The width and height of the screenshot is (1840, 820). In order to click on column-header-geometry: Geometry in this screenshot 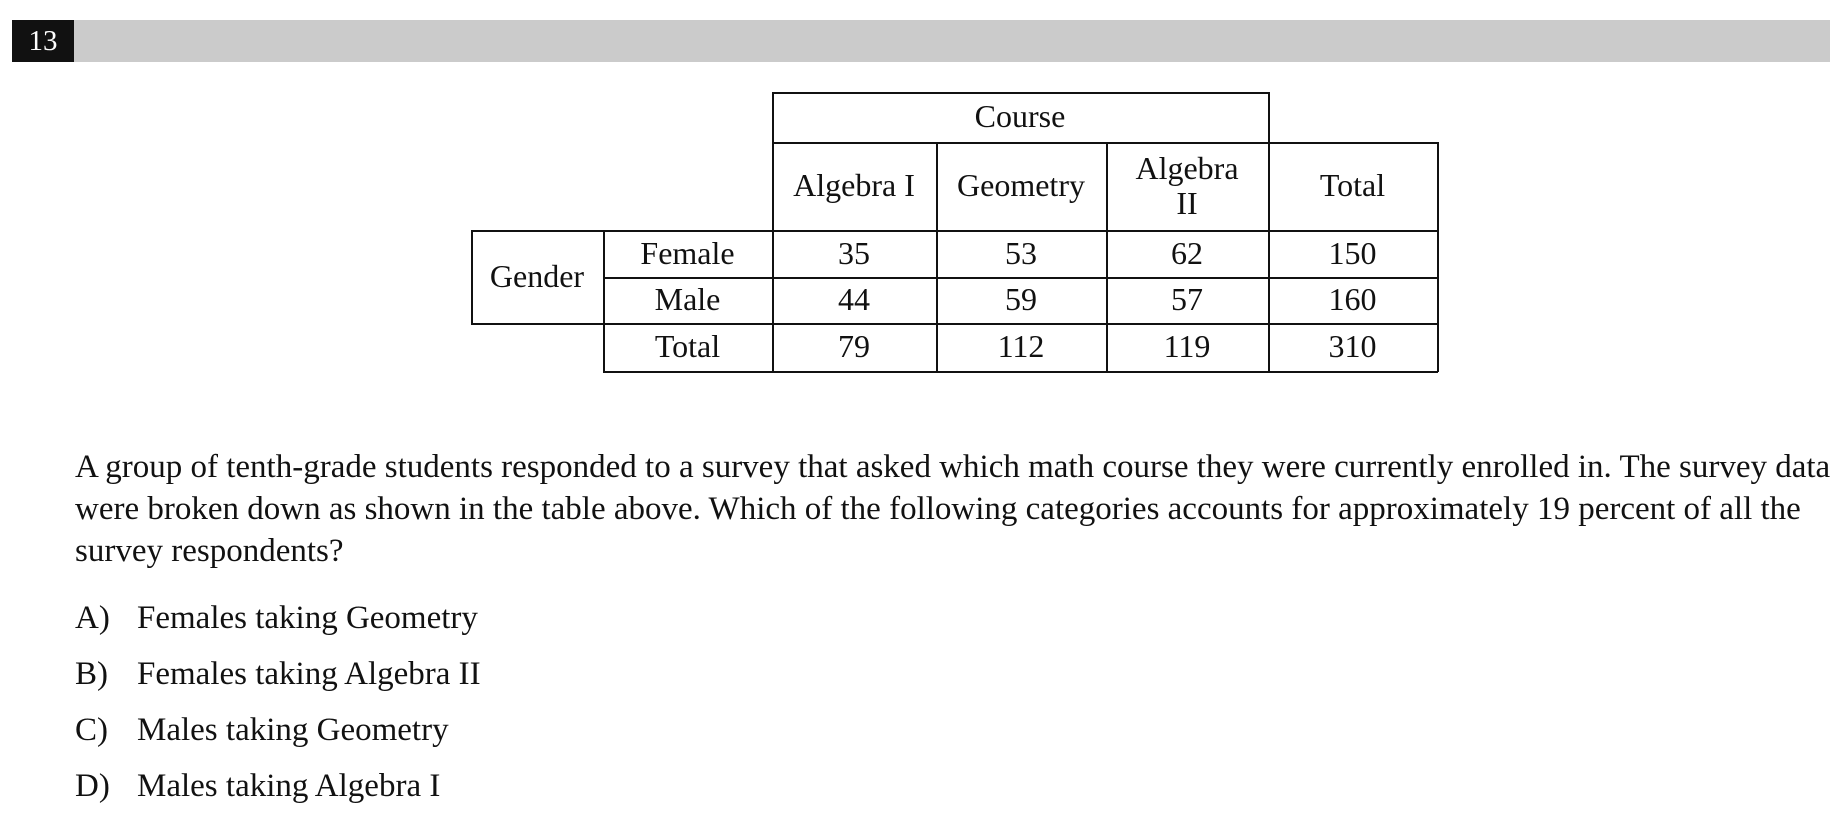, I will do `click(1021, 185)`.